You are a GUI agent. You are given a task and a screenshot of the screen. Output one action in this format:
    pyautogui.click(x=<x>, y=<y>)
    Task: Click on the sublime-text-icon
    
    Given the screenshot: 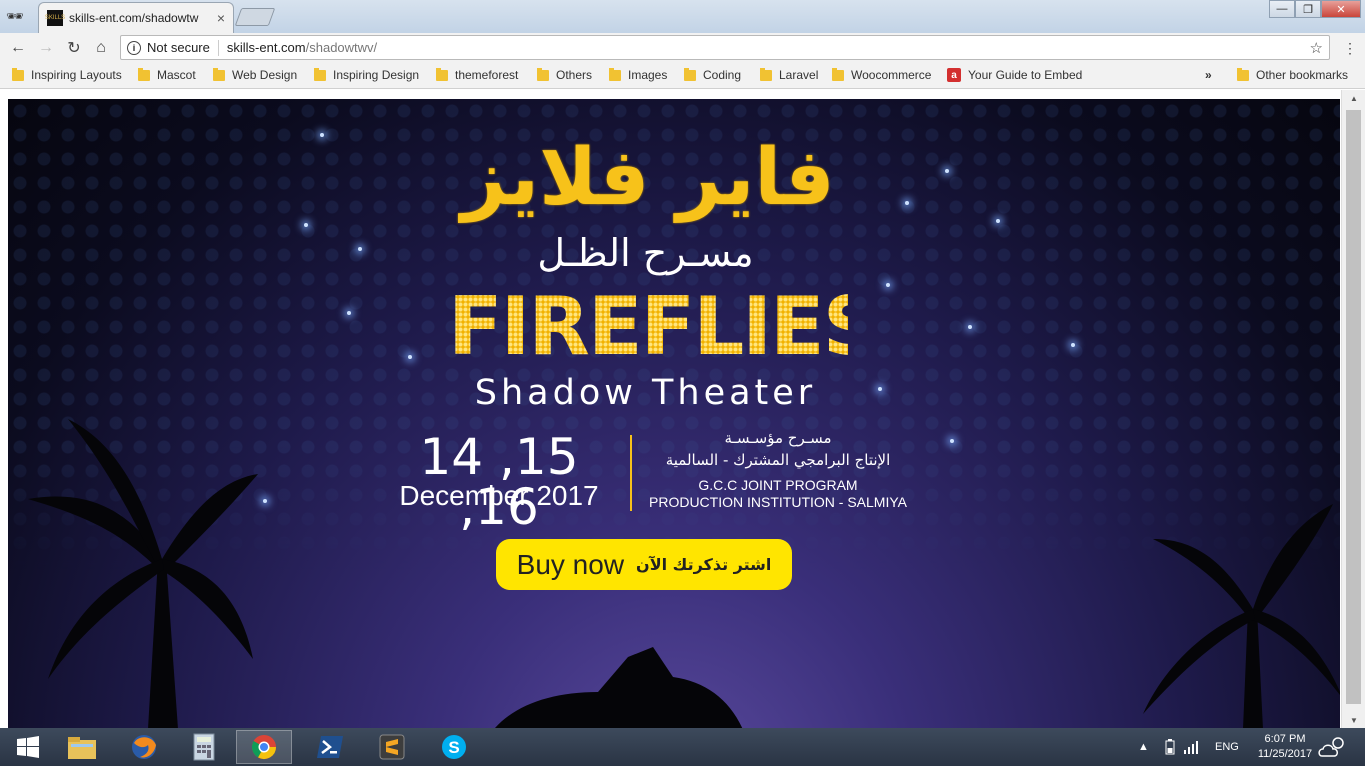 What is the action you would take?
    pyautogui.click(x=392, y=747)
    